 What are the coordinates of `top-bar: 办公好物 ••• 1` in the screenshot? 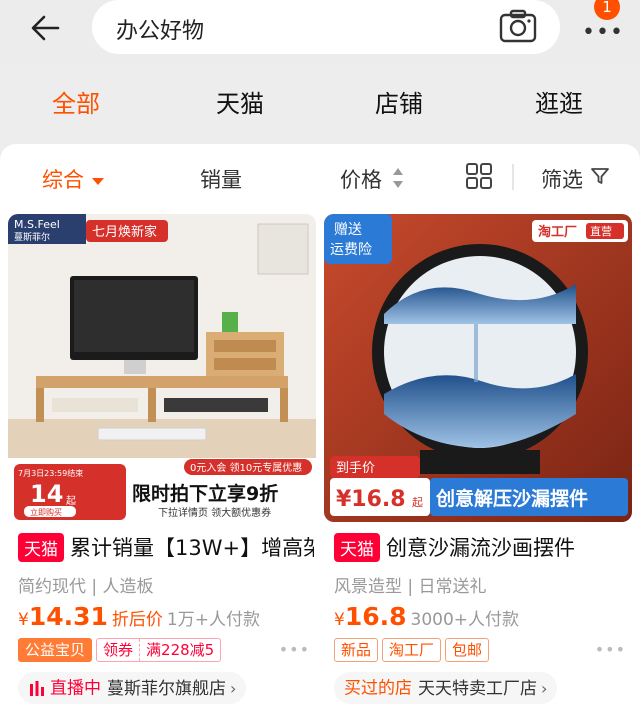 It's located at (320, 33).